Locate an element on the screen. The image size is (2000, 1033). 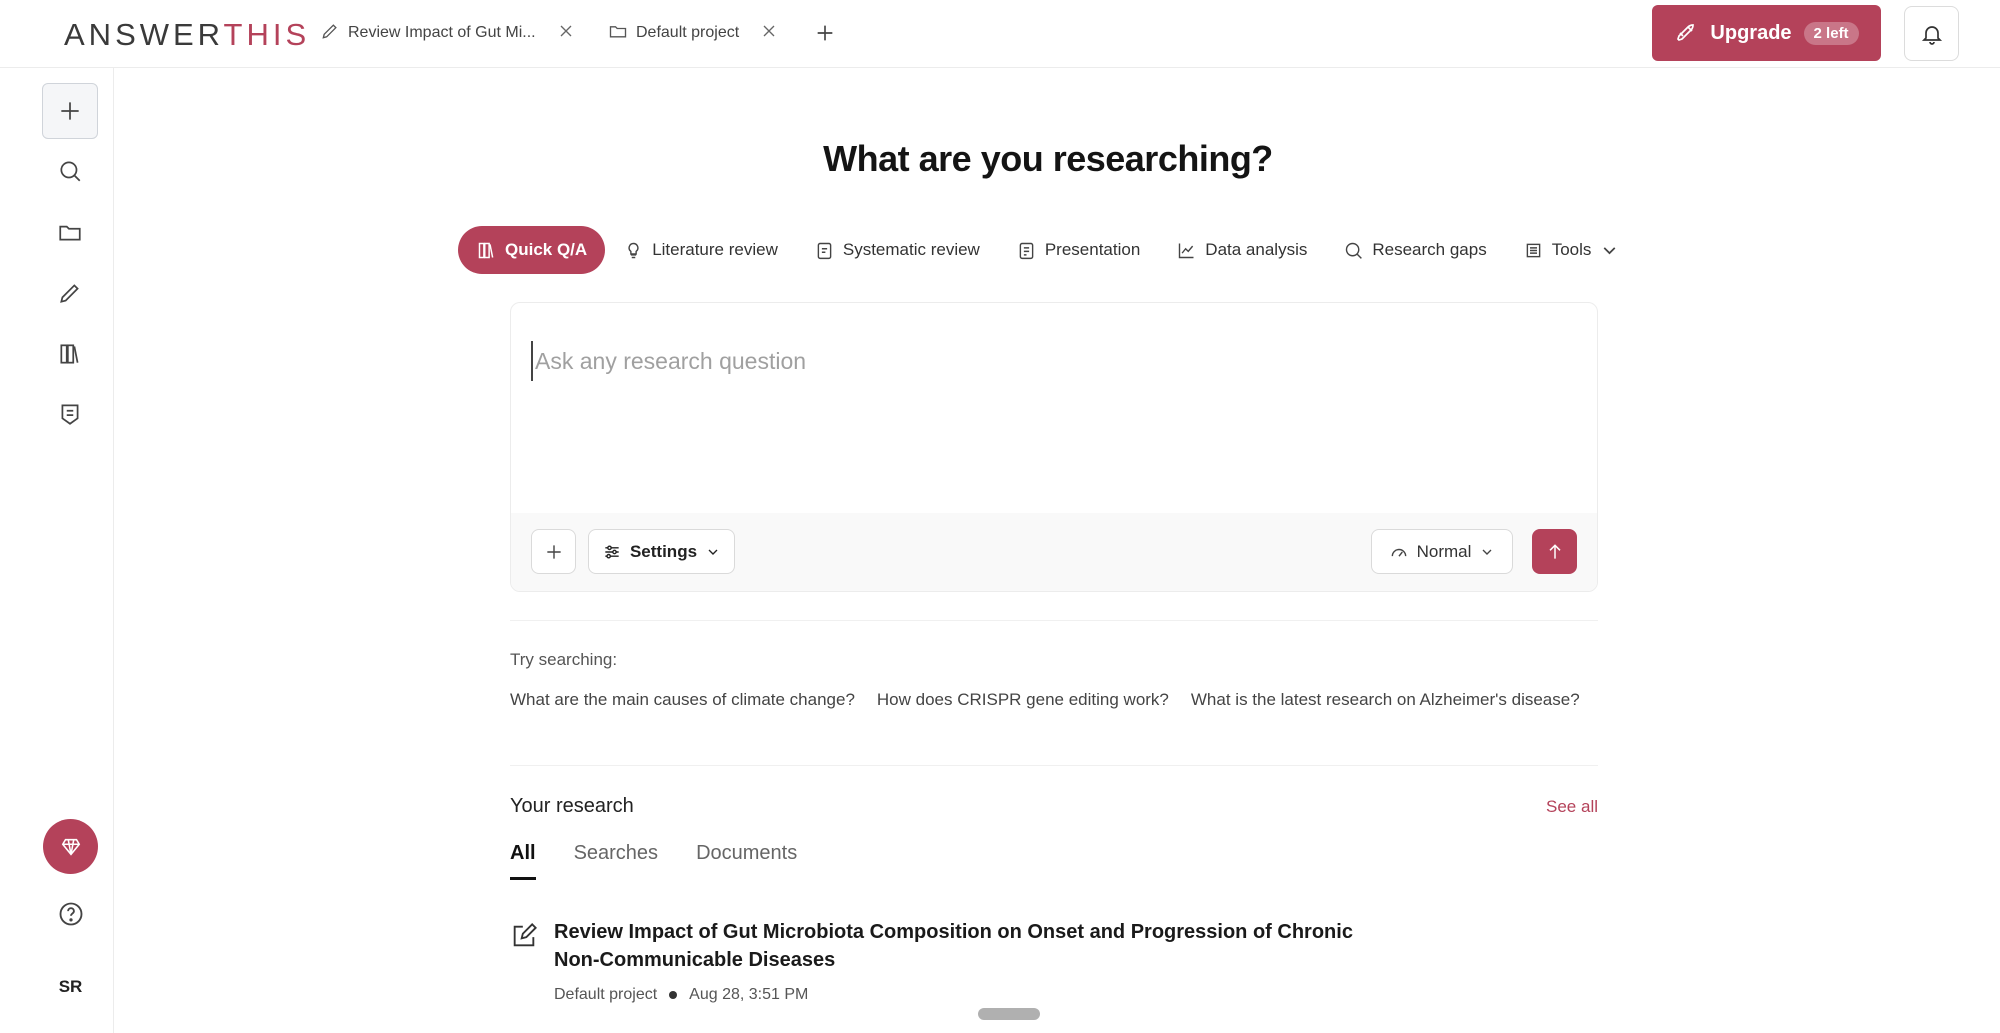
notes-icon is located at coordinates (70, 414).